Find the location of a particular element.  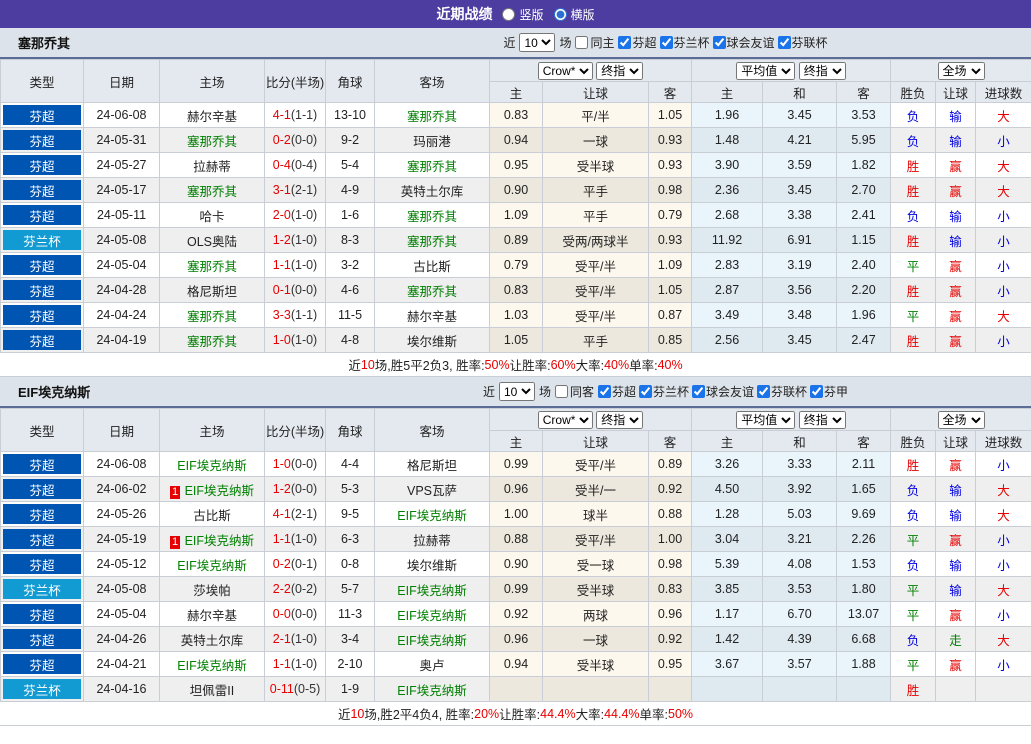

away-team-name: 格尼斯坦 is located at coordinates (432, 466).